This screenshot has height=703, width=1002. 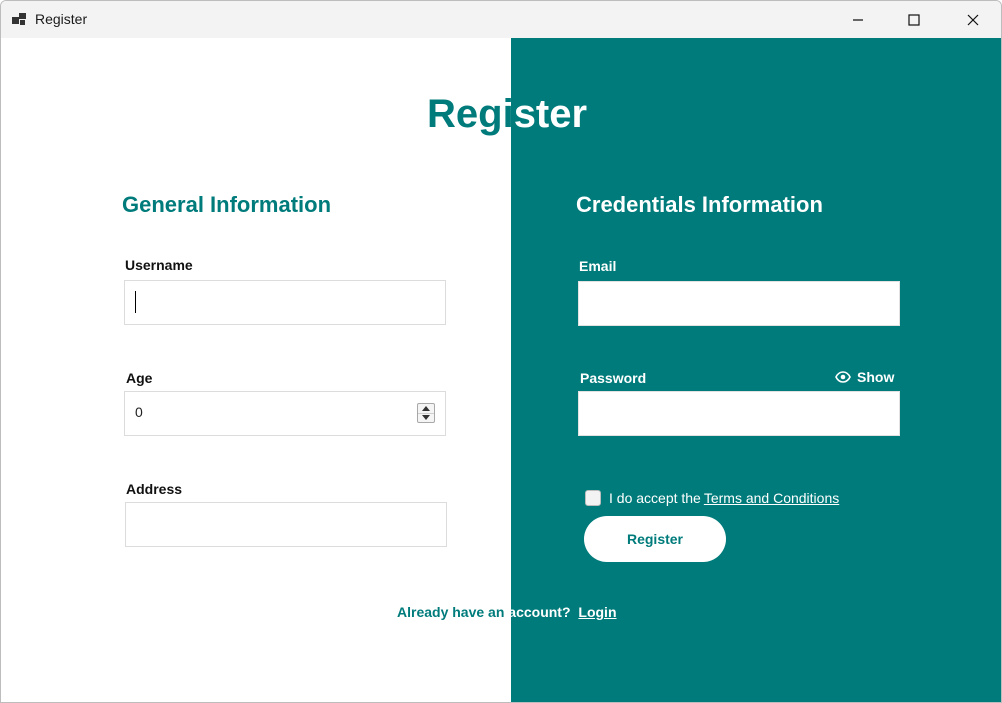 I want to click on login-link: Login, so click(x=597, y=612).